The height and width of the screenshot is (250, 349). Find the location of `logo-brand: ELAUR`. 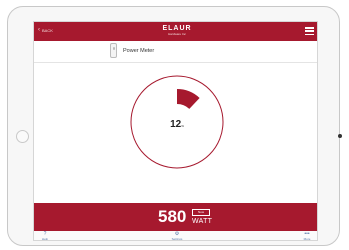

logo-brand: ELAUR is located at coordinates (177, 28).